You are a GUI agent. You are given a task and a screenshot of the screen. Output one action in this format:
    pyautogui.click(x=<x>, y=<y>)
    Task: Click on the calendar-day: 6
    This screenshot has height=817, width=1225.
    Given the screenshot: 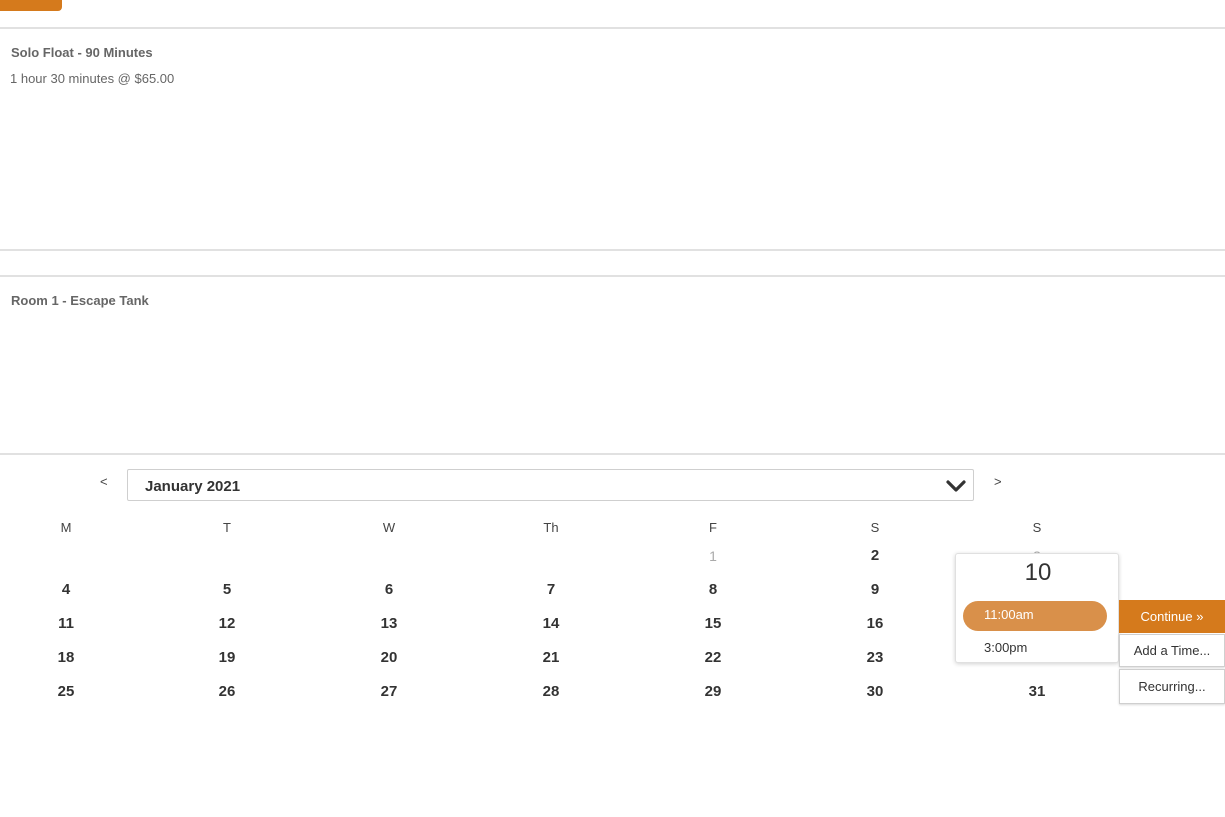 What is the action you would take?
    pyautogui.click(x=389, y=589)
    